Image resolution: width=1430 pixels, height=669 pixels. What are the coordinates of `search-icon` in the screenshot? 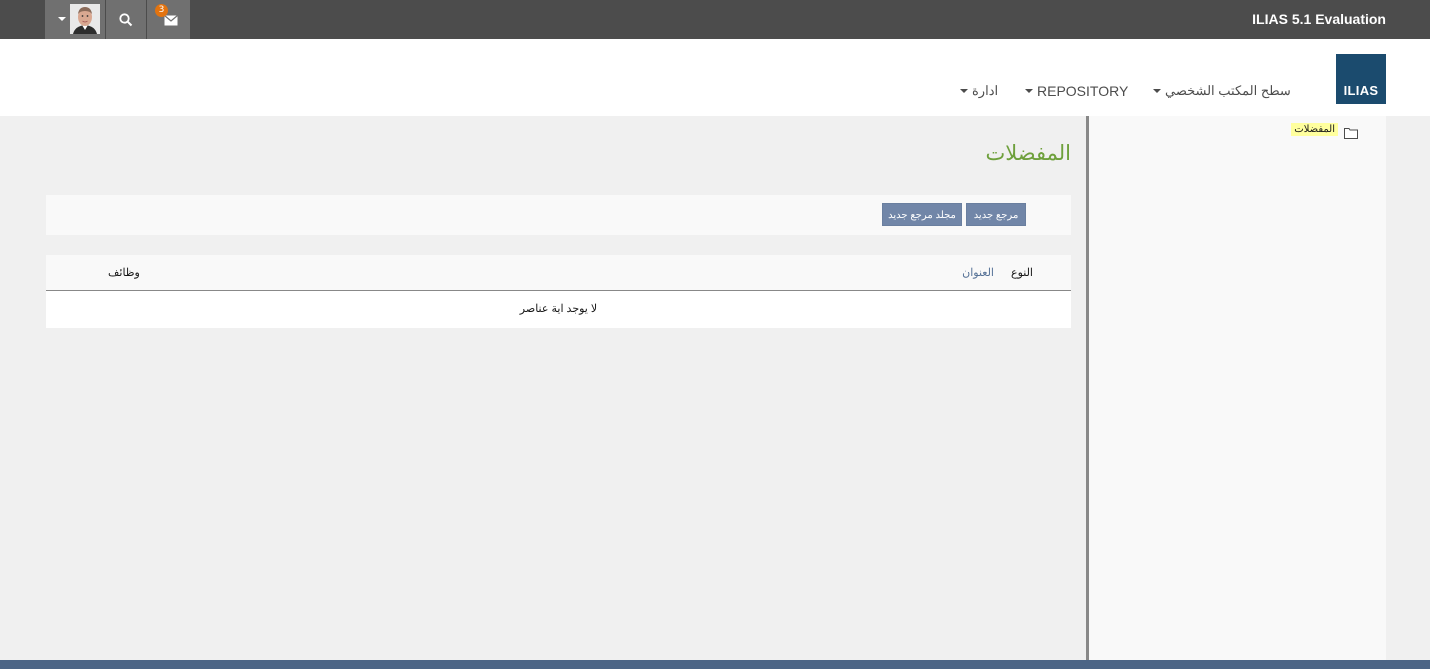 It's located at (126, 19).